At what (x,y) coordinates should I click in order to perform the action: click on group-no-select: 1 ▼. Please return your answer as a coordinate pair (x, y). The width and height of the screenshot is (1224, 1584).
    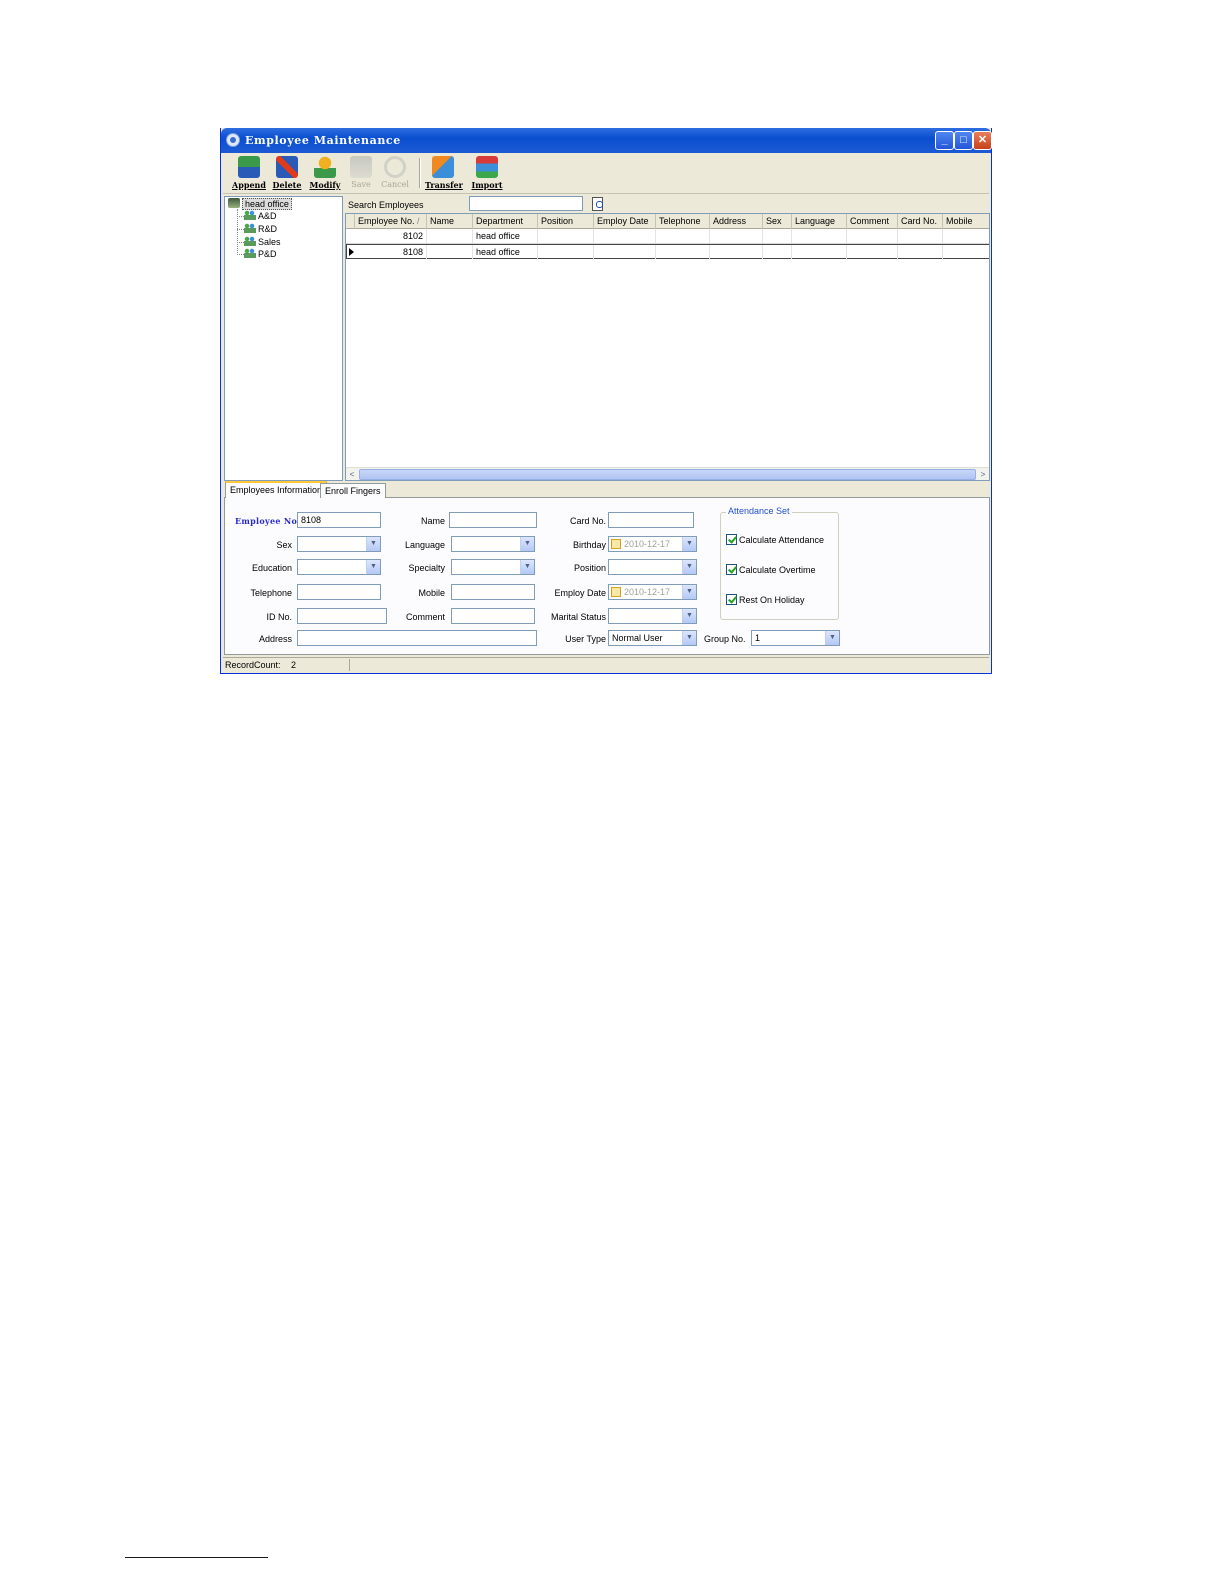
    Looking at the image, I should click on (795, 638).